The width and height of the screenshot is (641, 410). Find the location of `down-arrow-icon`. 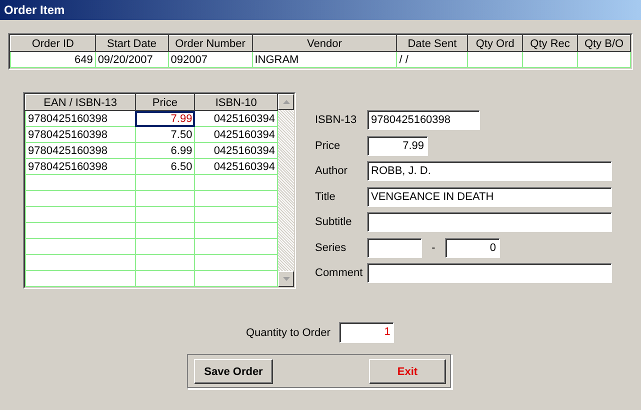

down-arrow-icon is located at coordinates (286, 279).